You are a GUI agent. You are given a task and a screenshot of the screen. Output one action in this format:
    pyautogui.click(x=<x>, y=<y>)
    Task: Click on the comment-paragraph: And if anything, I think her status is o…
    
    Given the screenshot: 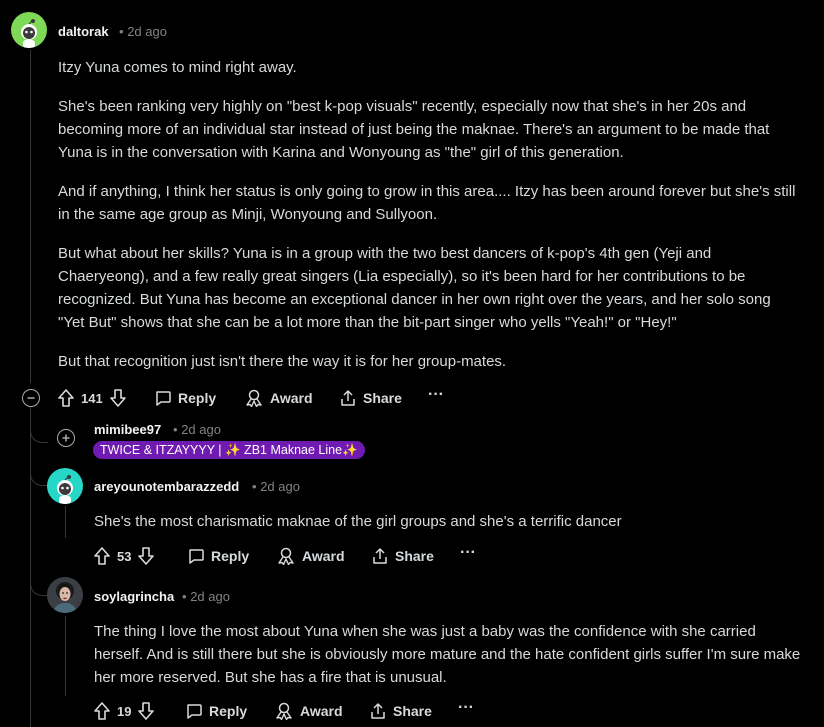 What is the action you would take?
    pyautogui.click(x=427, y=203)
    